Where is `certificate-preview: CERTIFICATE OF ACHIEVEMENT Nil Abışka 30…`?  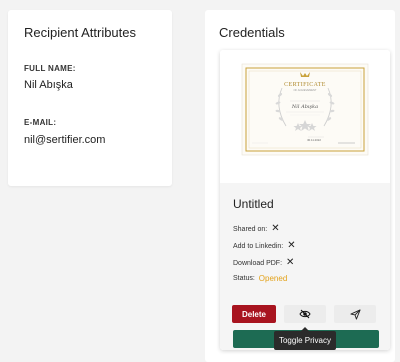
certificate-preview: CERTIFICATE OF ACHIEVEMENT Nil Abışka 30… is located at coordinates (305, 109).